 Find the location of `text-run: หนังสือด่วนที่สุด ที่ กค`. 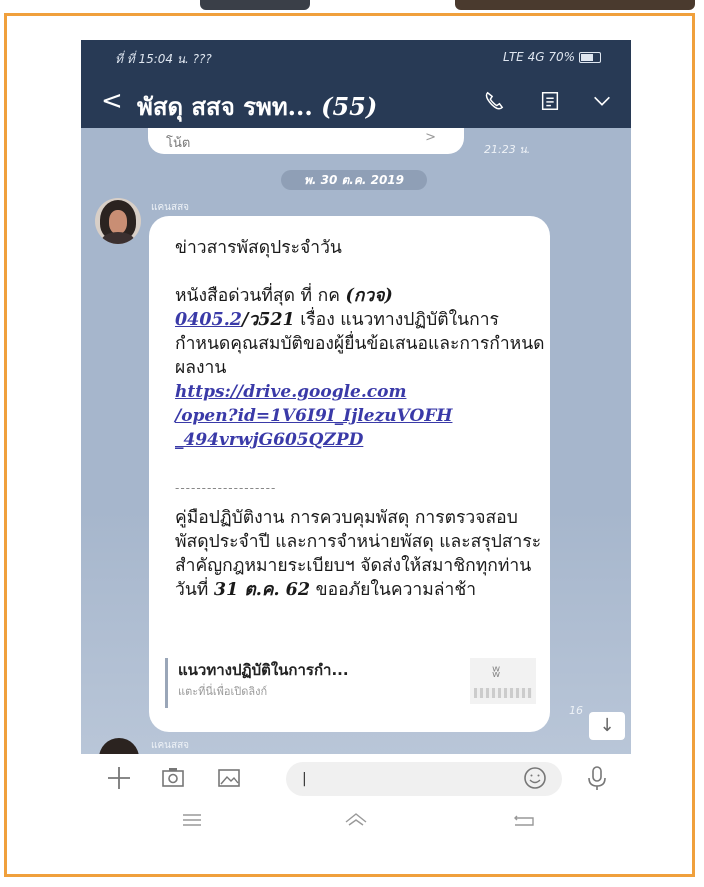

text-run: หนังสือด่วนที่สุด ที่ กค is located at coordinates (260, 296).